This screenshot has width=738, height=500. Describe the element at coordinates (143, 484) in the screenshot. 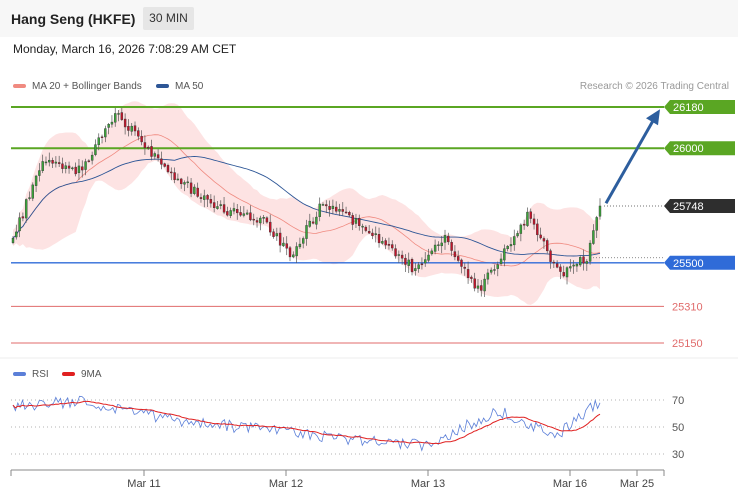

I see `x-tick-label: Mar 11` at that location.